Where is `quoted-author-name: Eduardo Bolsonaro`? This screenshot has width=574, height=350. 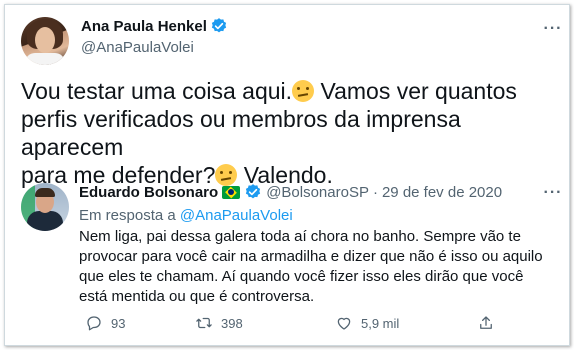 quoted-author-name: Eduardo Bolsonaro is located at coordinates (148, 192).